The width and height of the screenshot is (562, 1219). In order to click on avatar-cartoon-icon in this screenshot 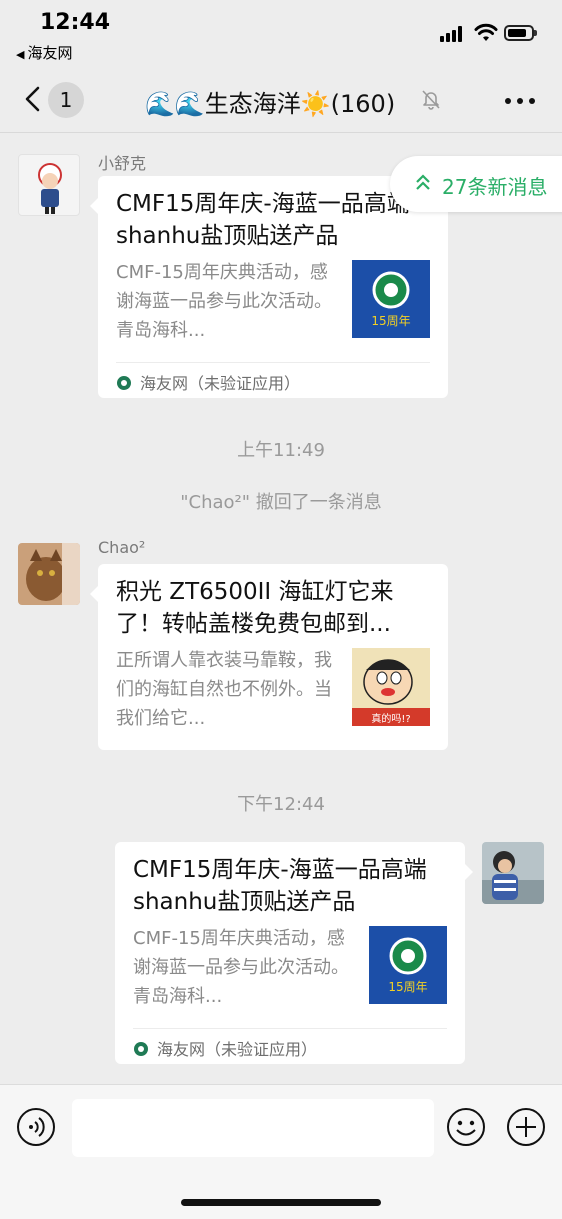, I will do `click(50, 188)`.